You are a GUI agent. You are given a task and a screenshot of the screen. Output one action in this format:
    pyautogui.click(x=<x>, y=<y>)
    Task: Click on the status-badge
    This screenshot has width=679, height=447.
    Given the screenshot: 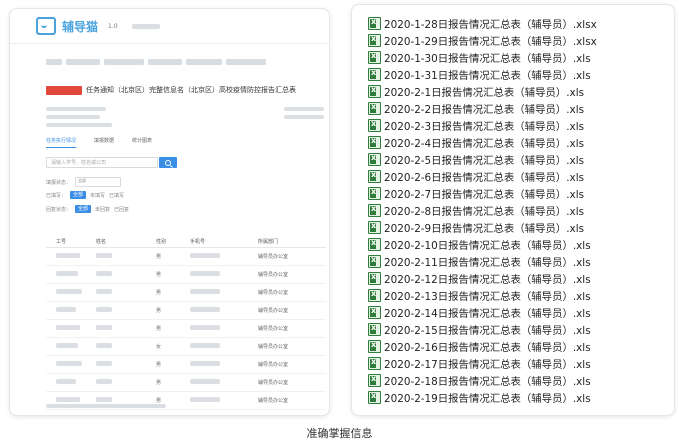 What is the action you would take?
    pyautogui.click(x=64, y=90)
    